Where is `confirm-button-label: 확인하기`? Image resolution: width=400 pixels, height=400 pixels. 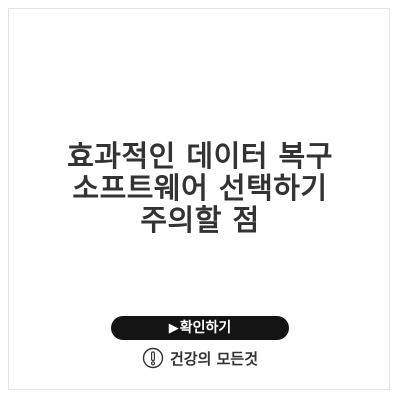
confirm-button-label: 확인하기 is located at coordinates (205, 328).